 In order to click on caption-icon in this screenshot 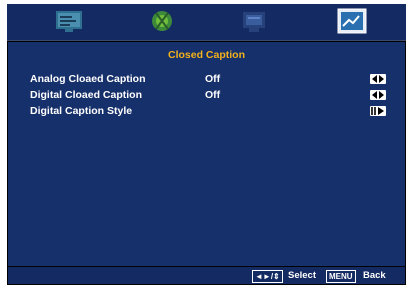, I will do `click(352, 21)`.